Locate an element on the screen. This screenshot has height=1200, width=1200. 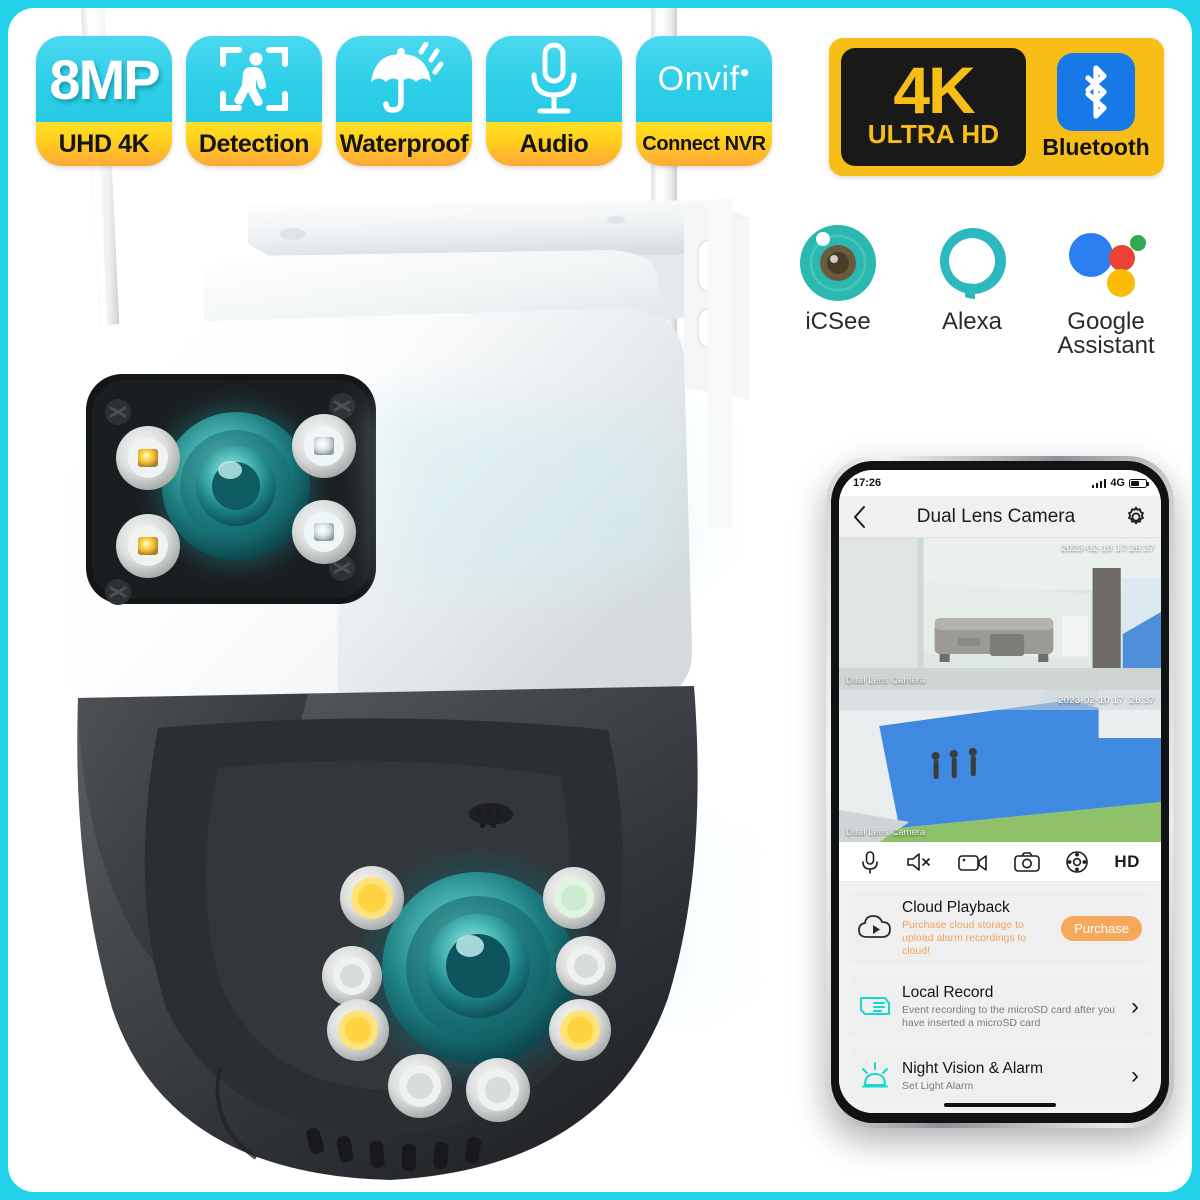
feed-top-timestamp: 2023-02-10 17:26:37 is located at coordinates (1108, 548).